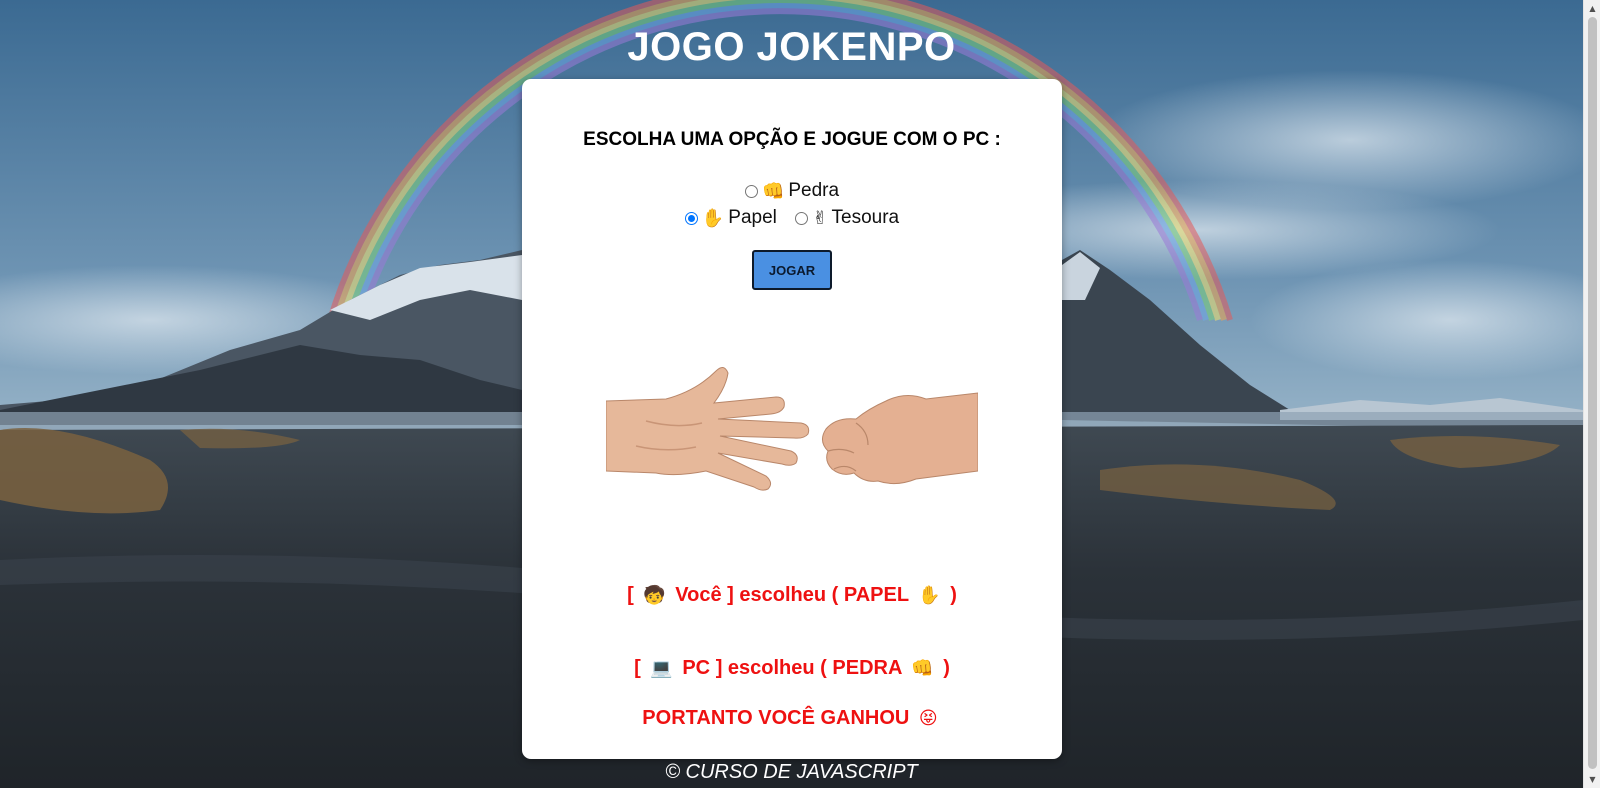 The width and height of the screenshot is (1600, 788). What do you see at coordinates (654, 595) in the screenshot?
I see `boy-icon: 🧒` at bounding box center [654, 595].